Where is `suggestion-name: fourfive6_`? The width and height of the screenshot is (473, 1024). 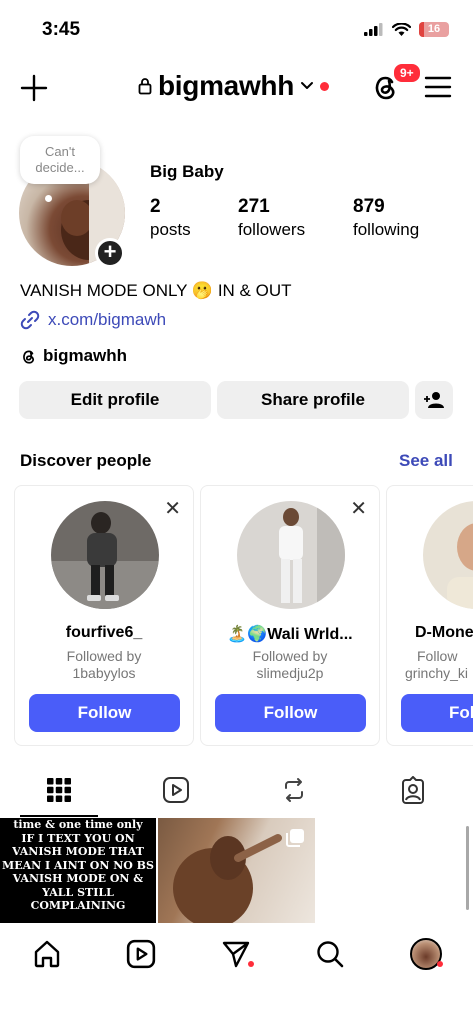 suggestion-name: fourfive6_ is located at coordinates (104, 633).